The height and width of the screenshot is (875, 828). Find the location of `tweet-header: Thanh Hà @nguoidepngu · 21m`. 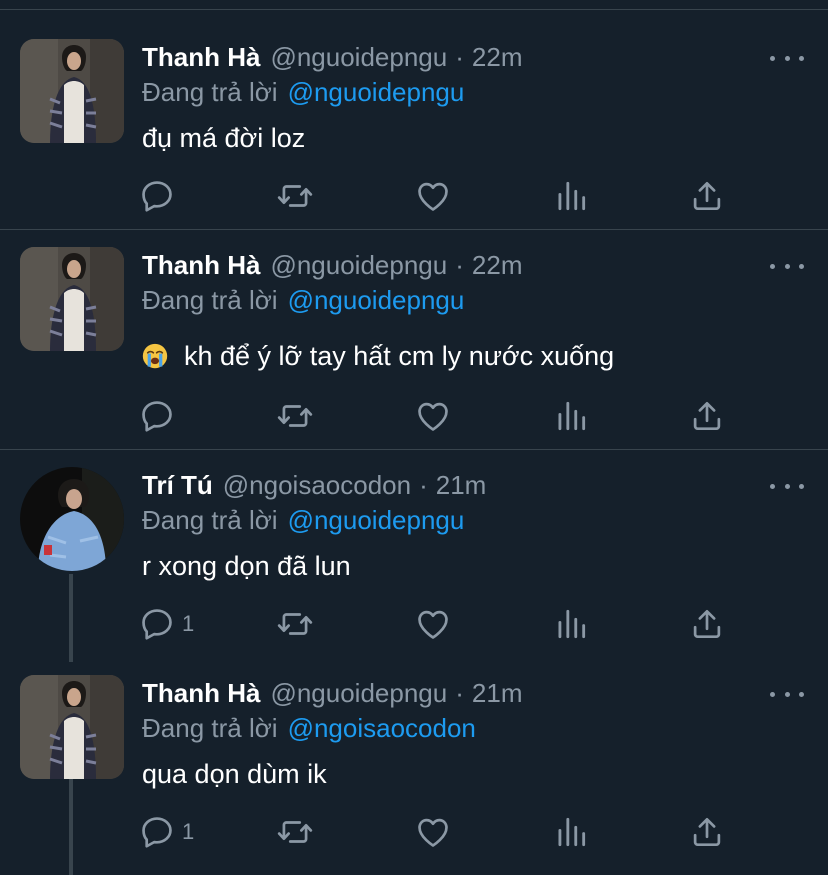

tweet-header: Thanh Hà @nguoidepngu · 21m is located at coordinates (332, 693).